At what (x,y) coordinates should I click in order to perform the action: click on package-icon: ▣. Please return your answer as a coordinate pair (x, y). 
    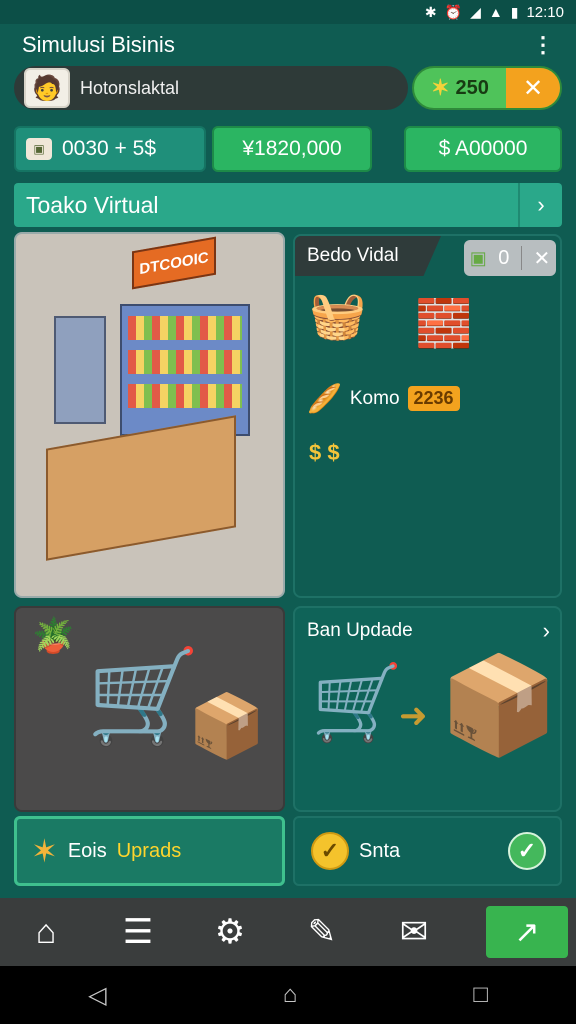
    Looking at the image, I should click on (478, 257).